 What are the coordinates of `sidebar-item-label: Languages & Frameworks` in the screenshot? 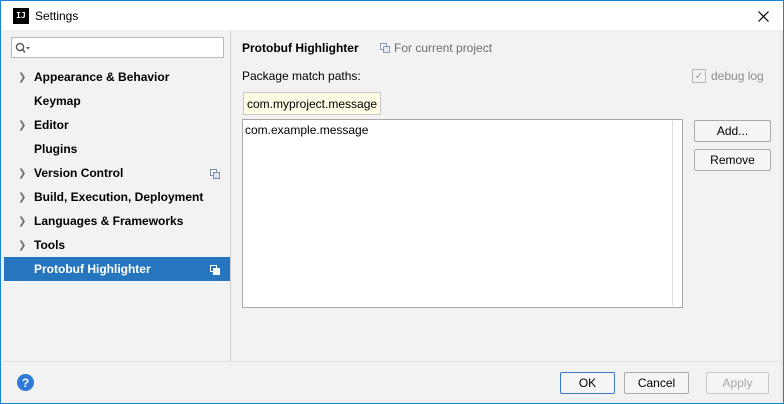 It's located at (109, 221).